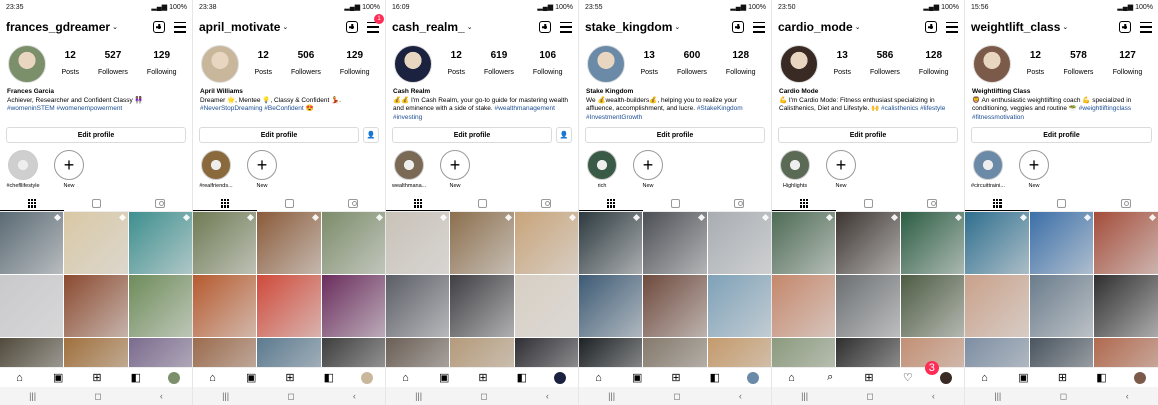  I want to click on following-count: 106 Following, so click(548, 64).